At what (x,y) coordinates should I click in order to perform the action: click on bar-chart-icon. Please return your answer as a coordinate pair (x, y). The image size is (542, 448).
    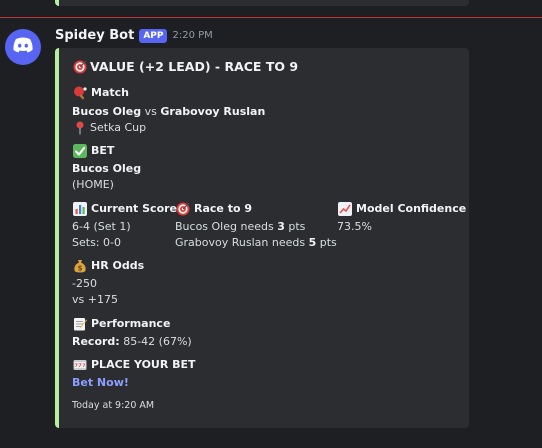
    Looking at the image, I should click on (79, 208).